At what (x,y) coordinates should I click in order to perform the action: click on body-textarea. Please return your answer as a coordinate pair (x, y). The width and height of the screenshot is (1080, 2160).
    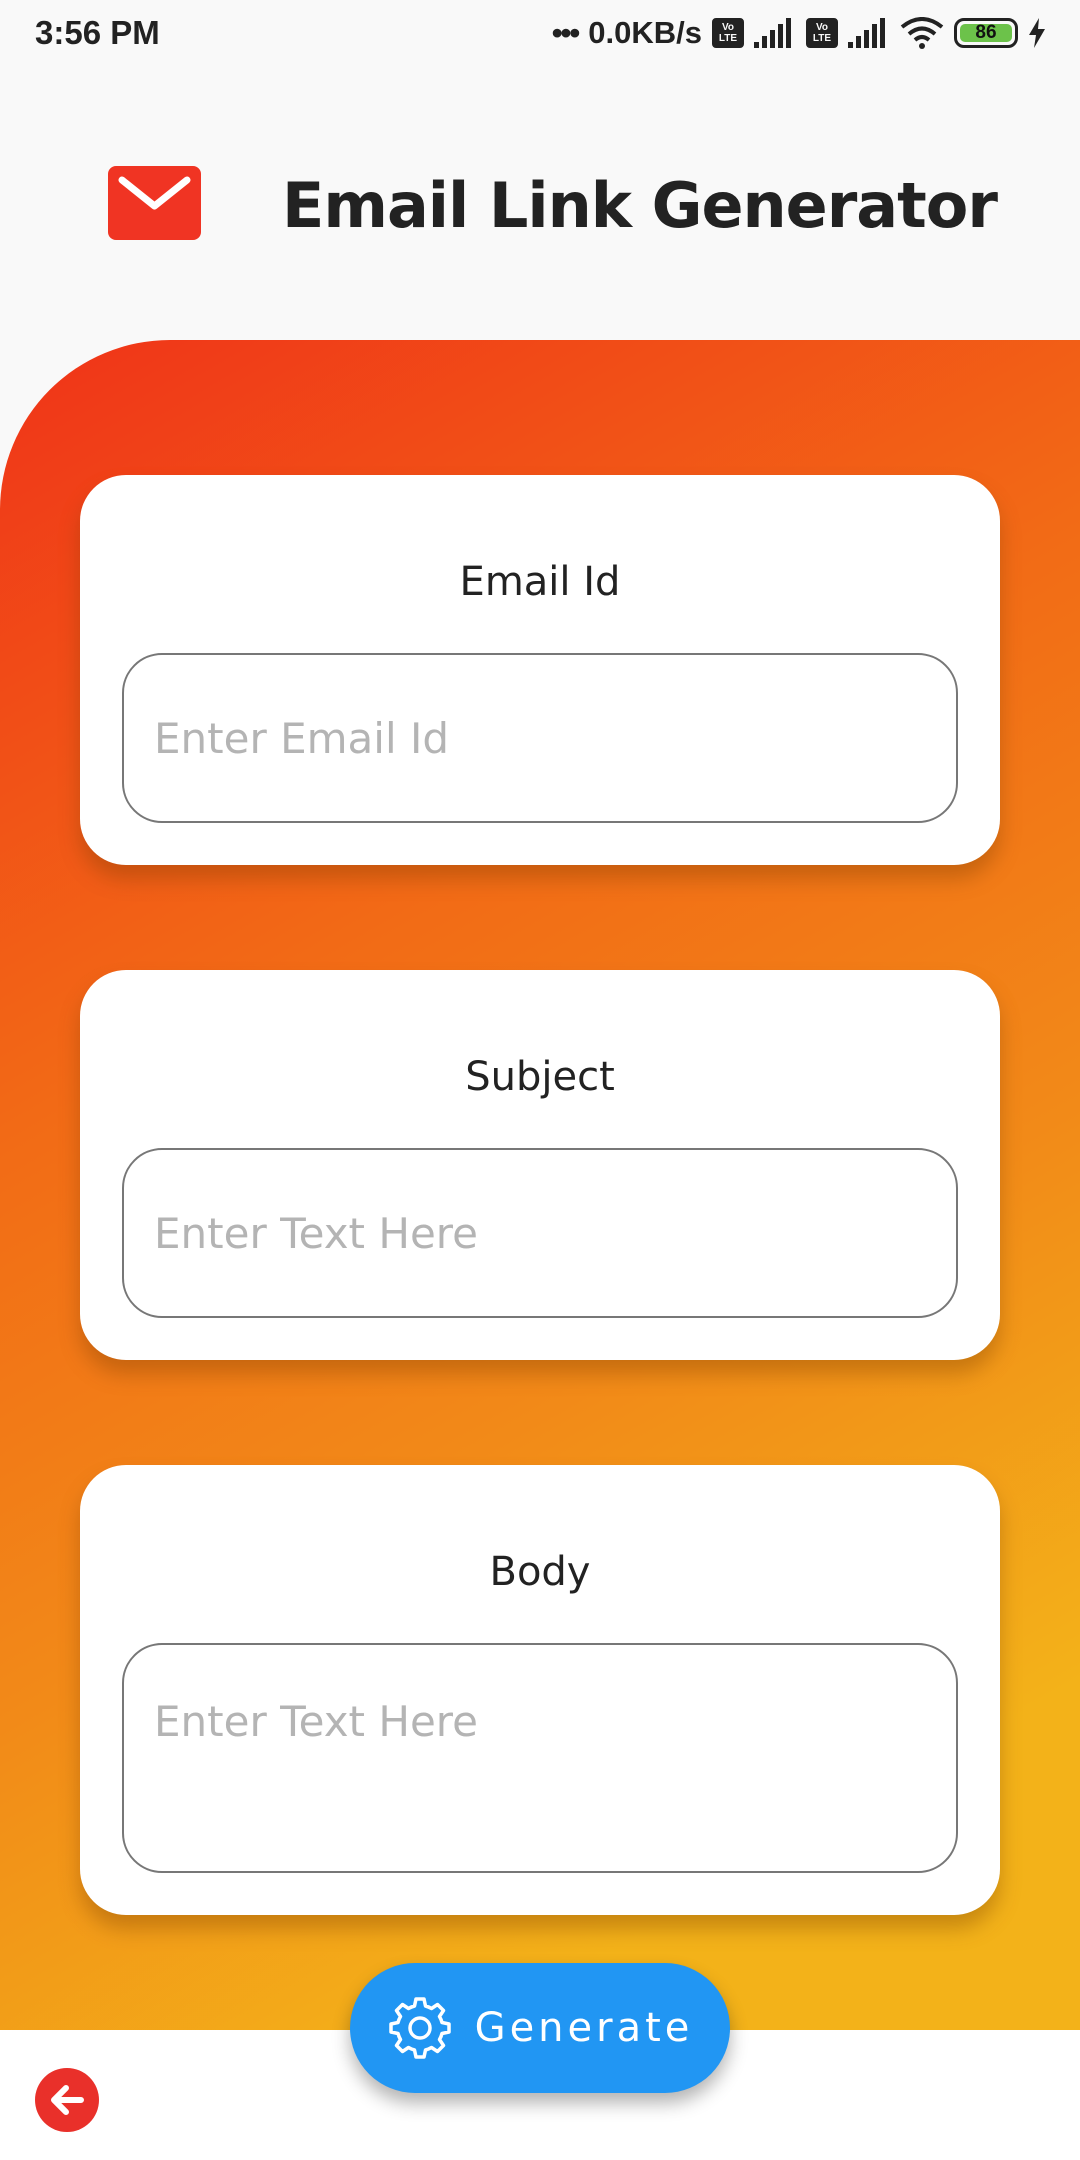
    Looking at the image, I should click on (540, 1758).